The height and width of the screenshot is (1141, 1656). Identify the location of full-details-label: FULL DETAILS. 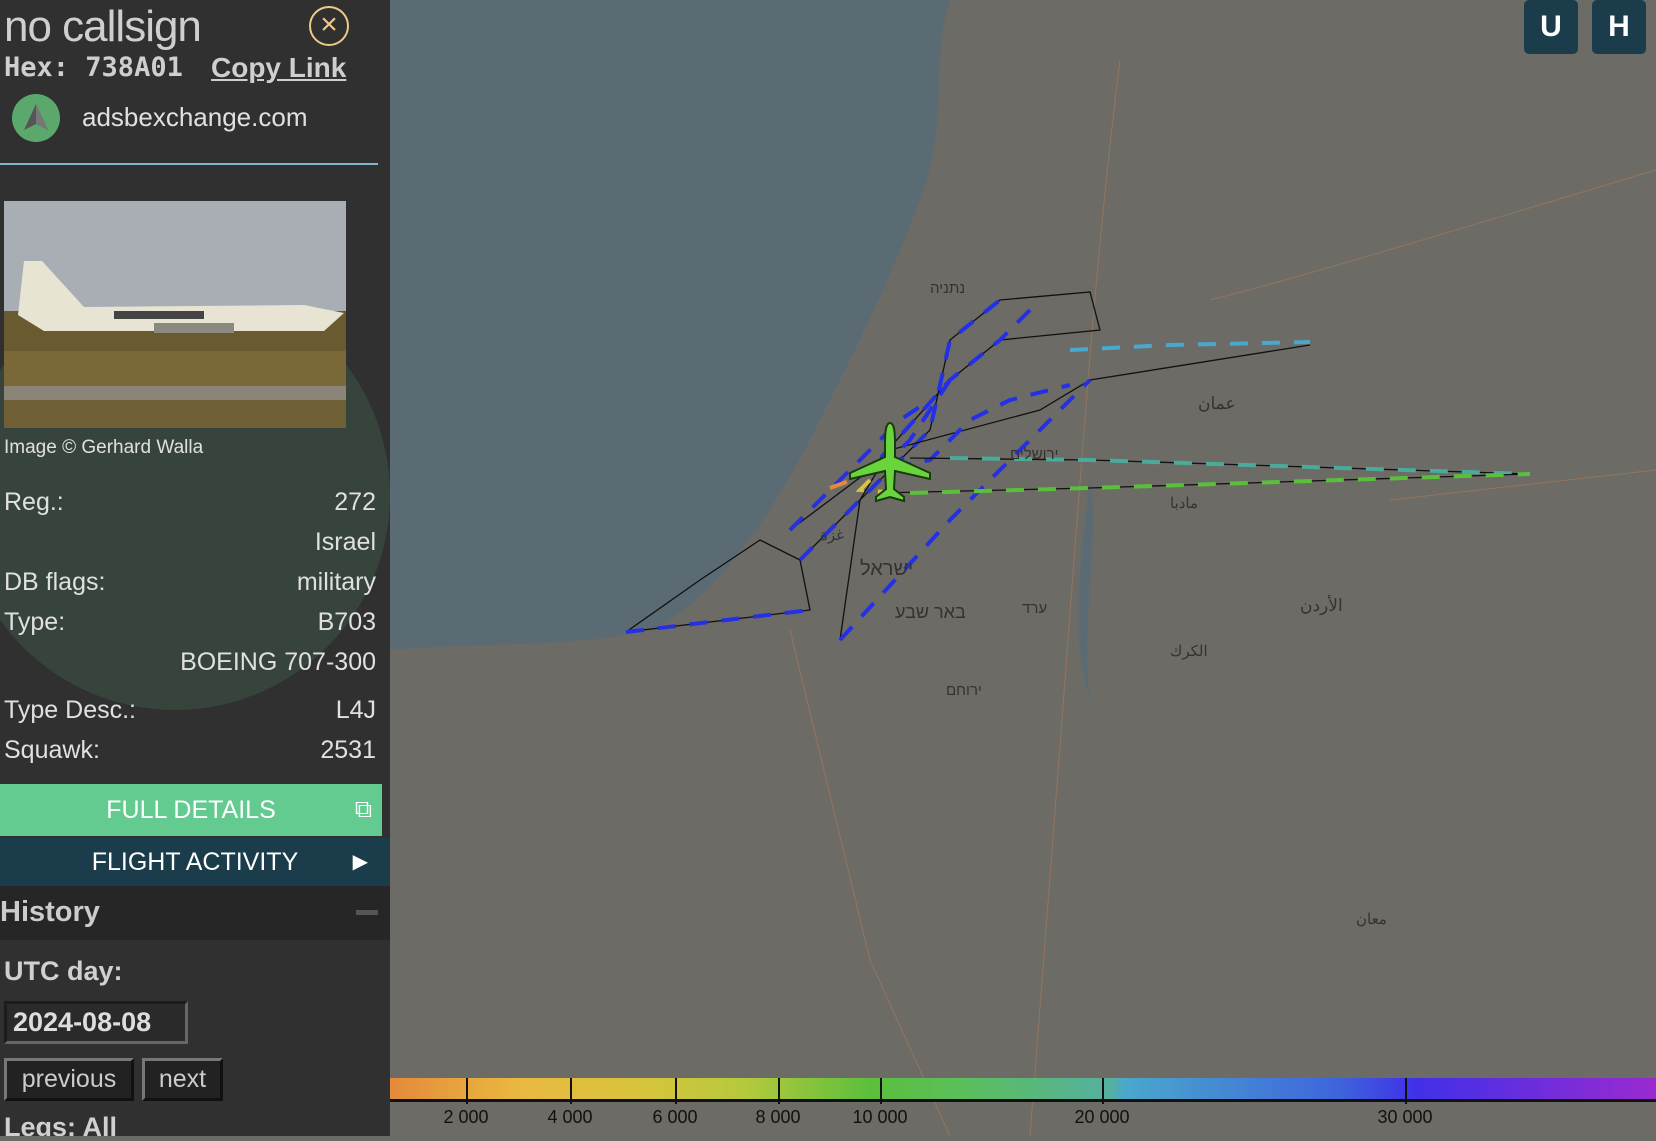
(191, 810).